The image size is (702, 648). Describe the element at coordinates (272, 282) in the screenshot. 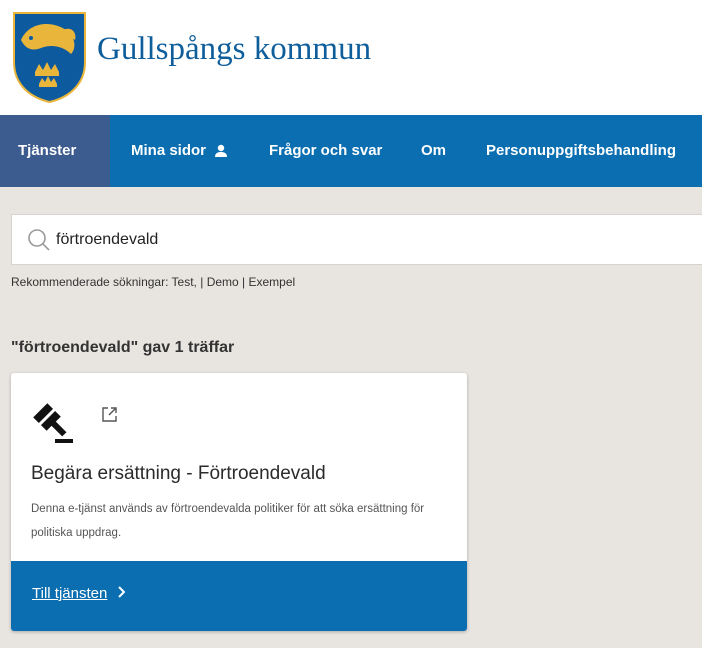

I see `recommended-link-exempel: Exempel` at that location.